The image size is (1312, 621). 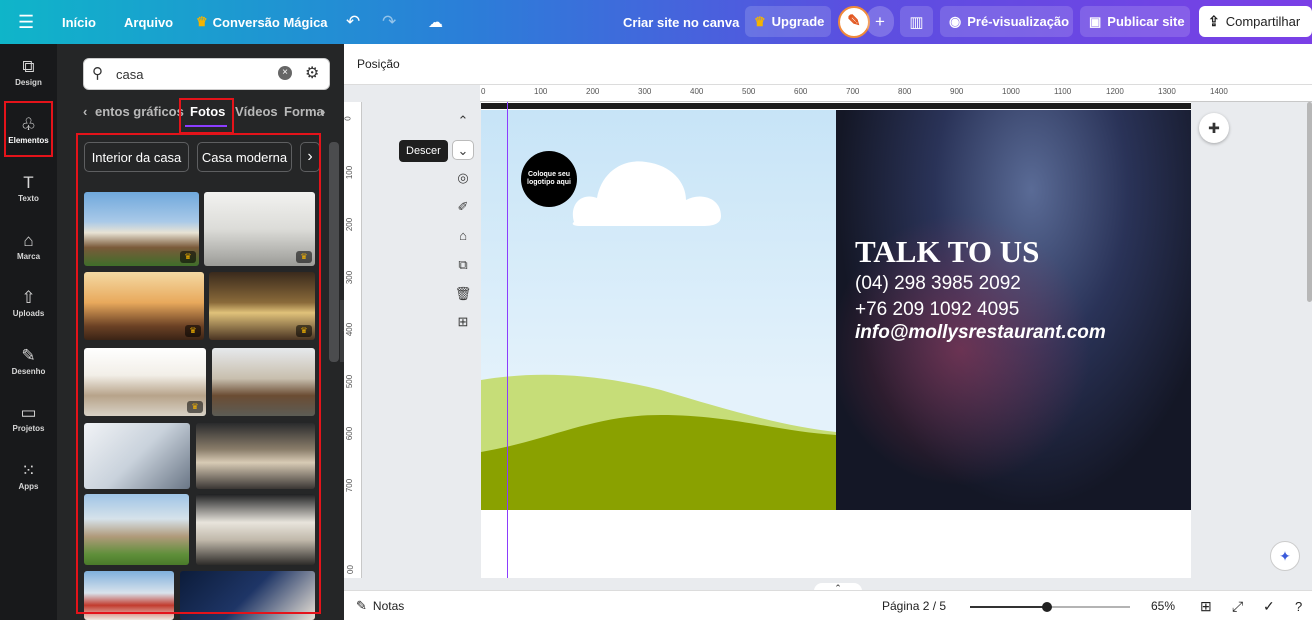 I want to click on publish-site-button: ▣ Publicar site, so click(x=1135, y=21).